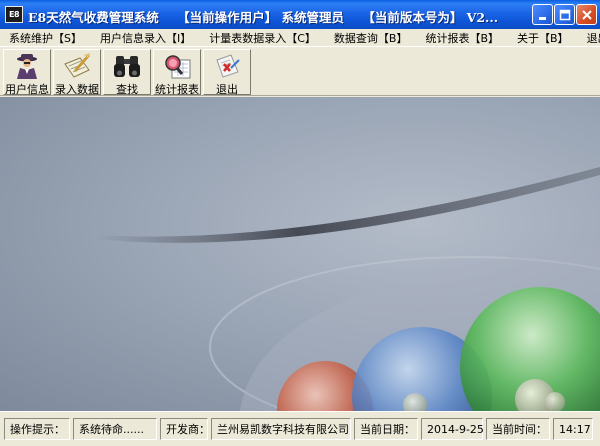 This screenshot has height=446, width=600. I want to click on close-button, so click(586, 14).